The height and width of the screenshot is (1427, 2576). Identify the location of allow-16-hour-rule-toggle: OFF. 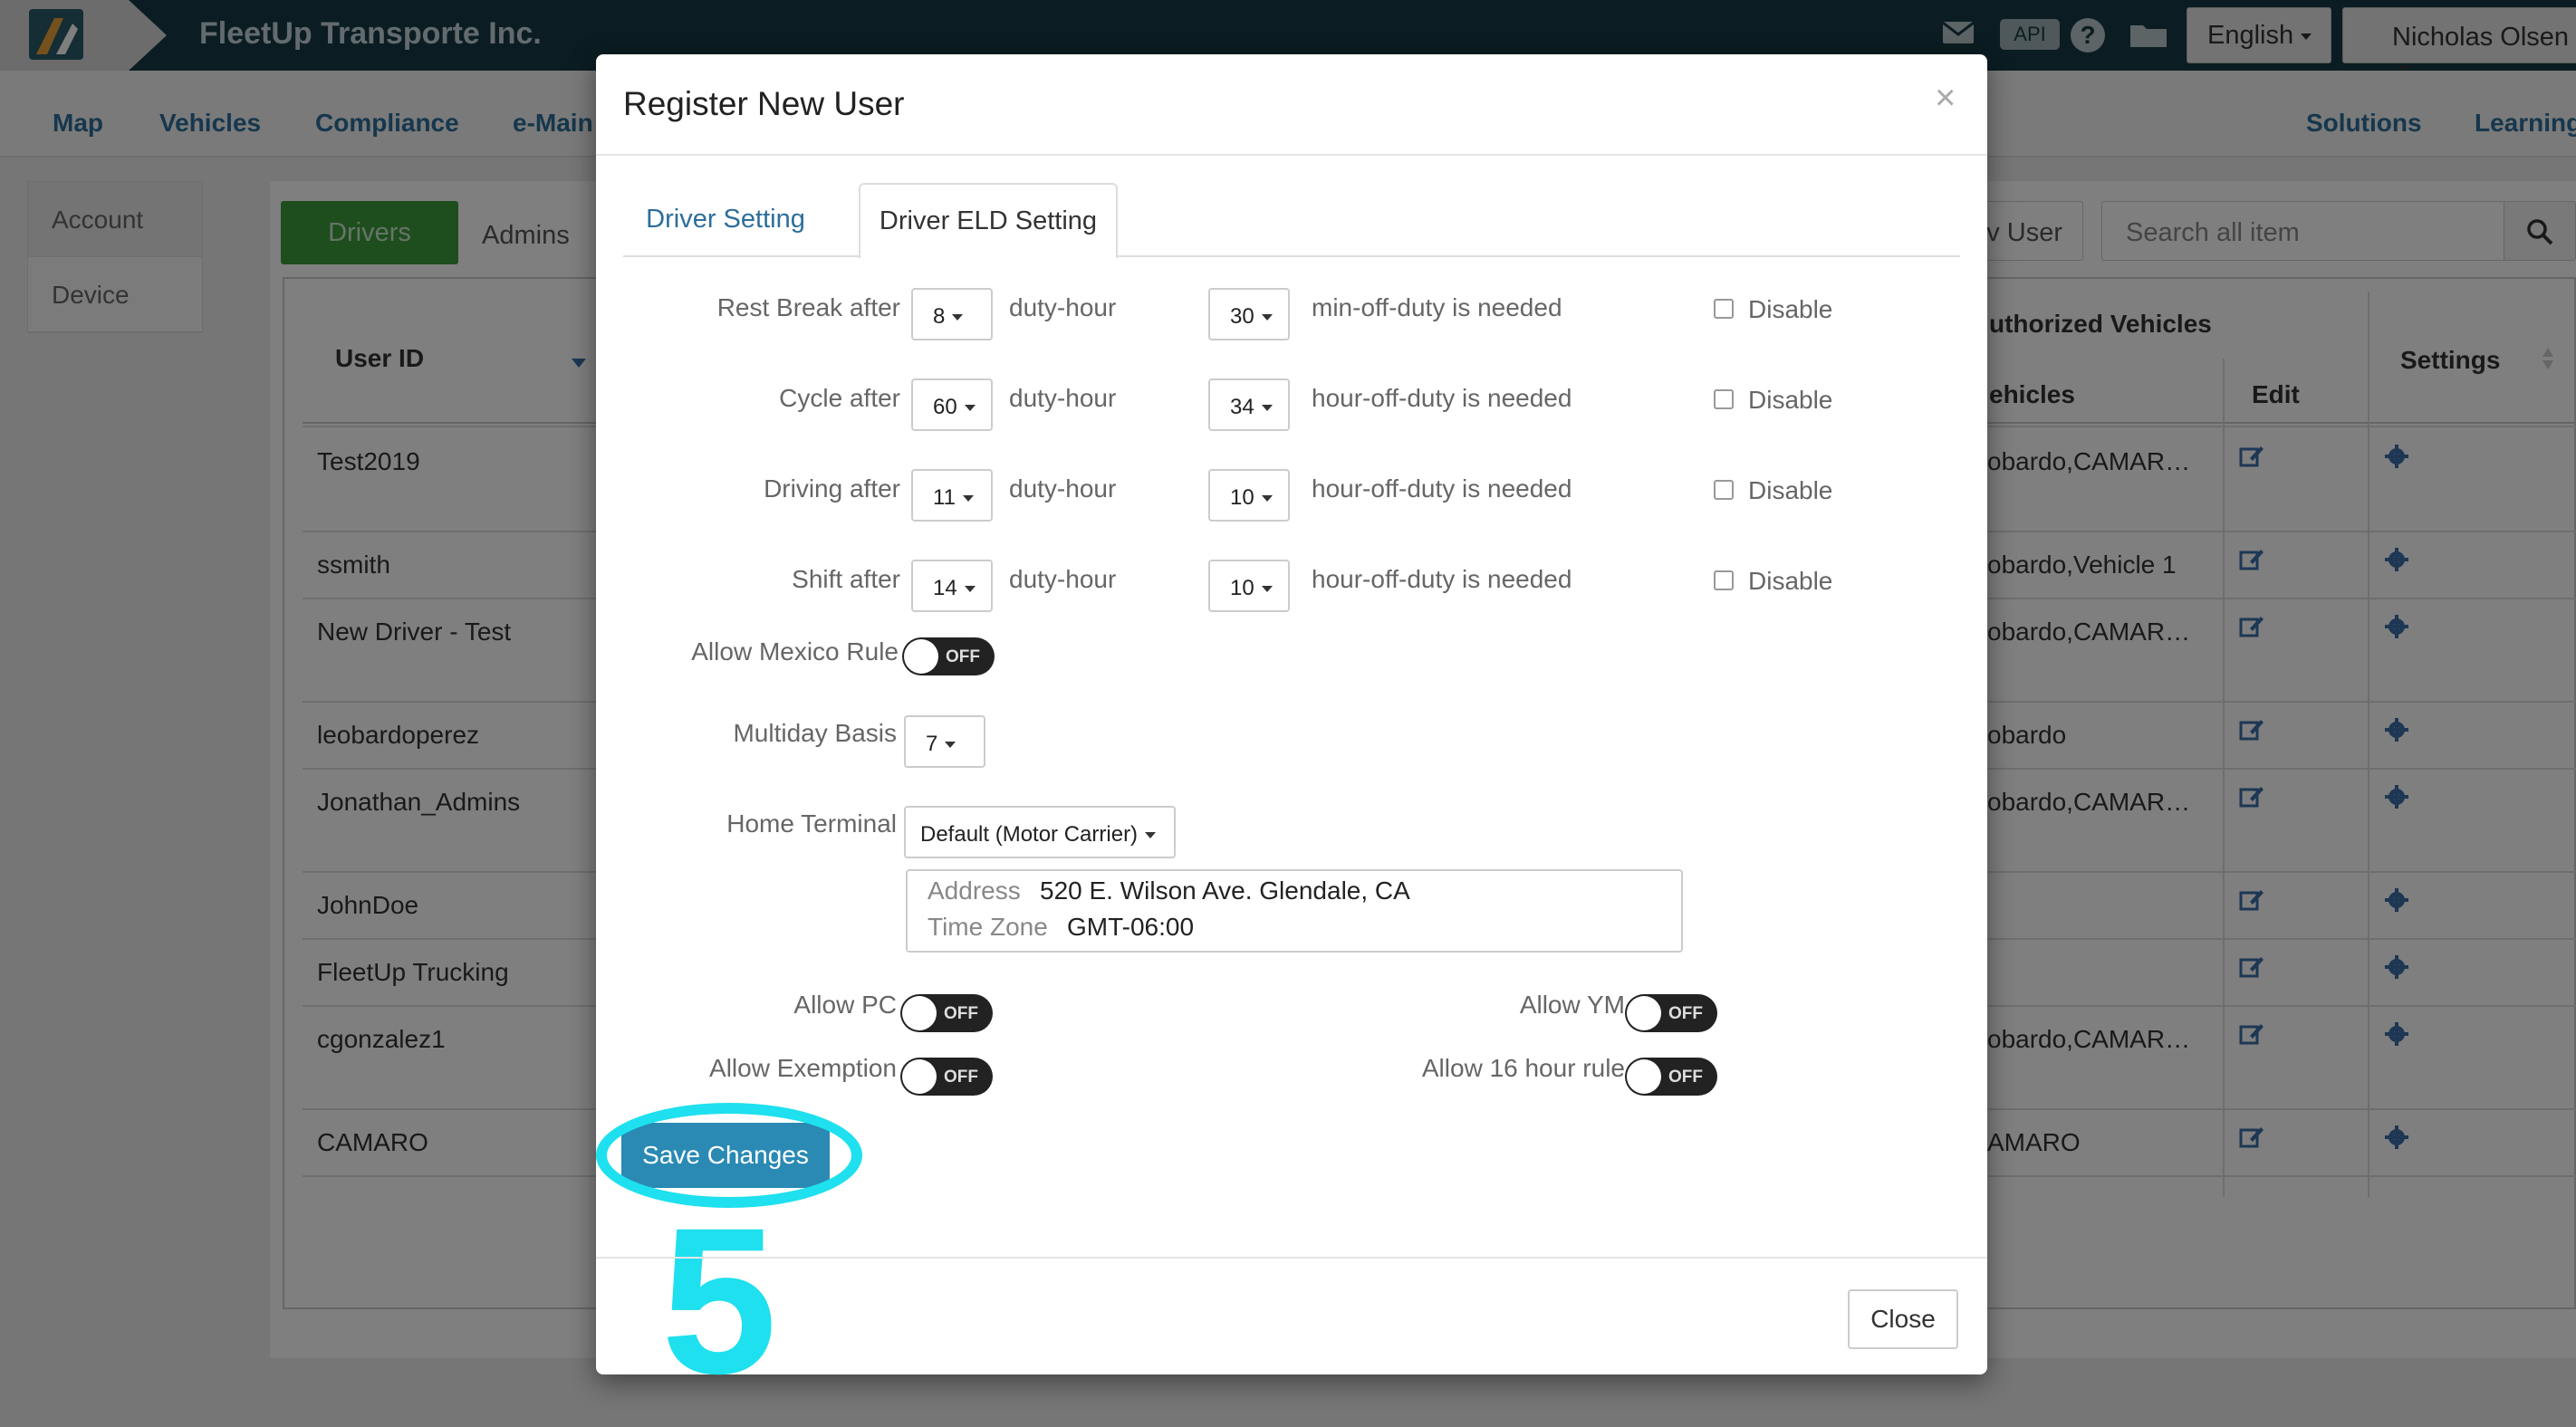
(1671, 1077).